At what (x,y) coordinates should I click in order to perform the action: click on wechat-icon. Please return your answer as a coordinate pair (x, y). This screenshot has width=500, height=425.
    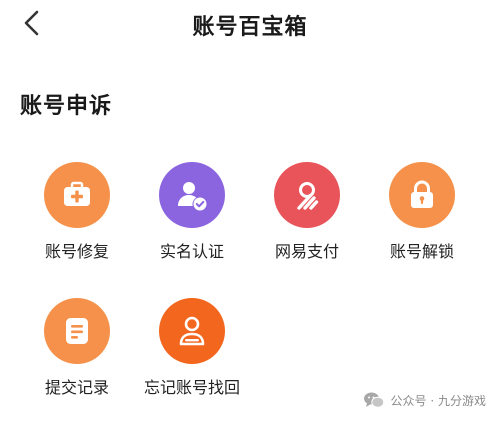
    Looking at the image, I should click on (374, 400).